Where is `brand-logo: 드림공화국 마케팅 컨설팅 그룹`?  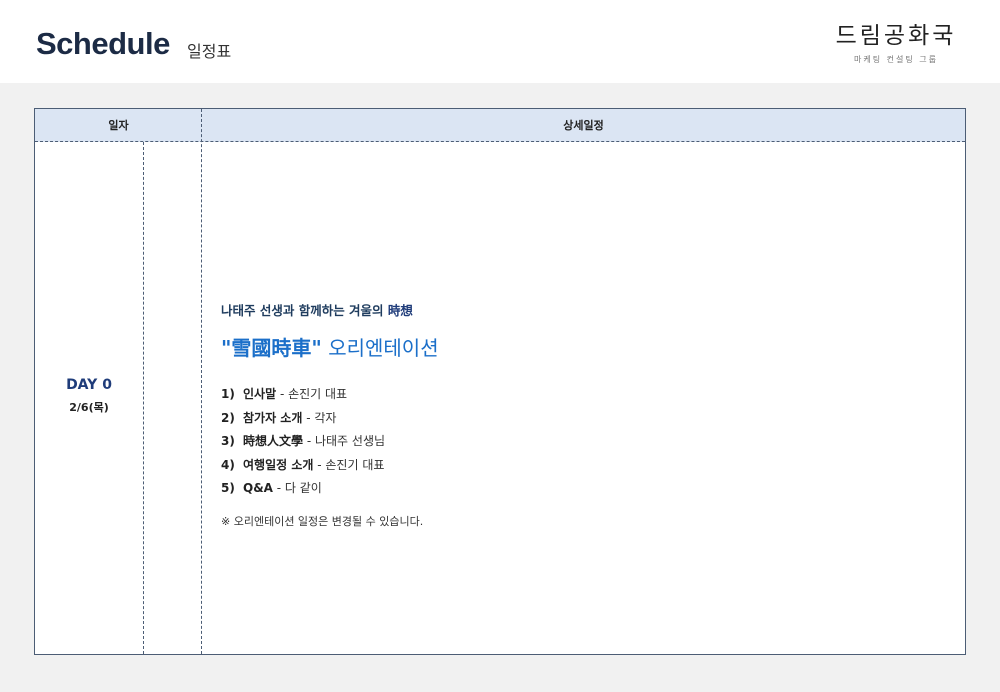 brand-logo: 드림공화국 마케팅 컨설팅 그룹 is located at coordinates (896, 43).